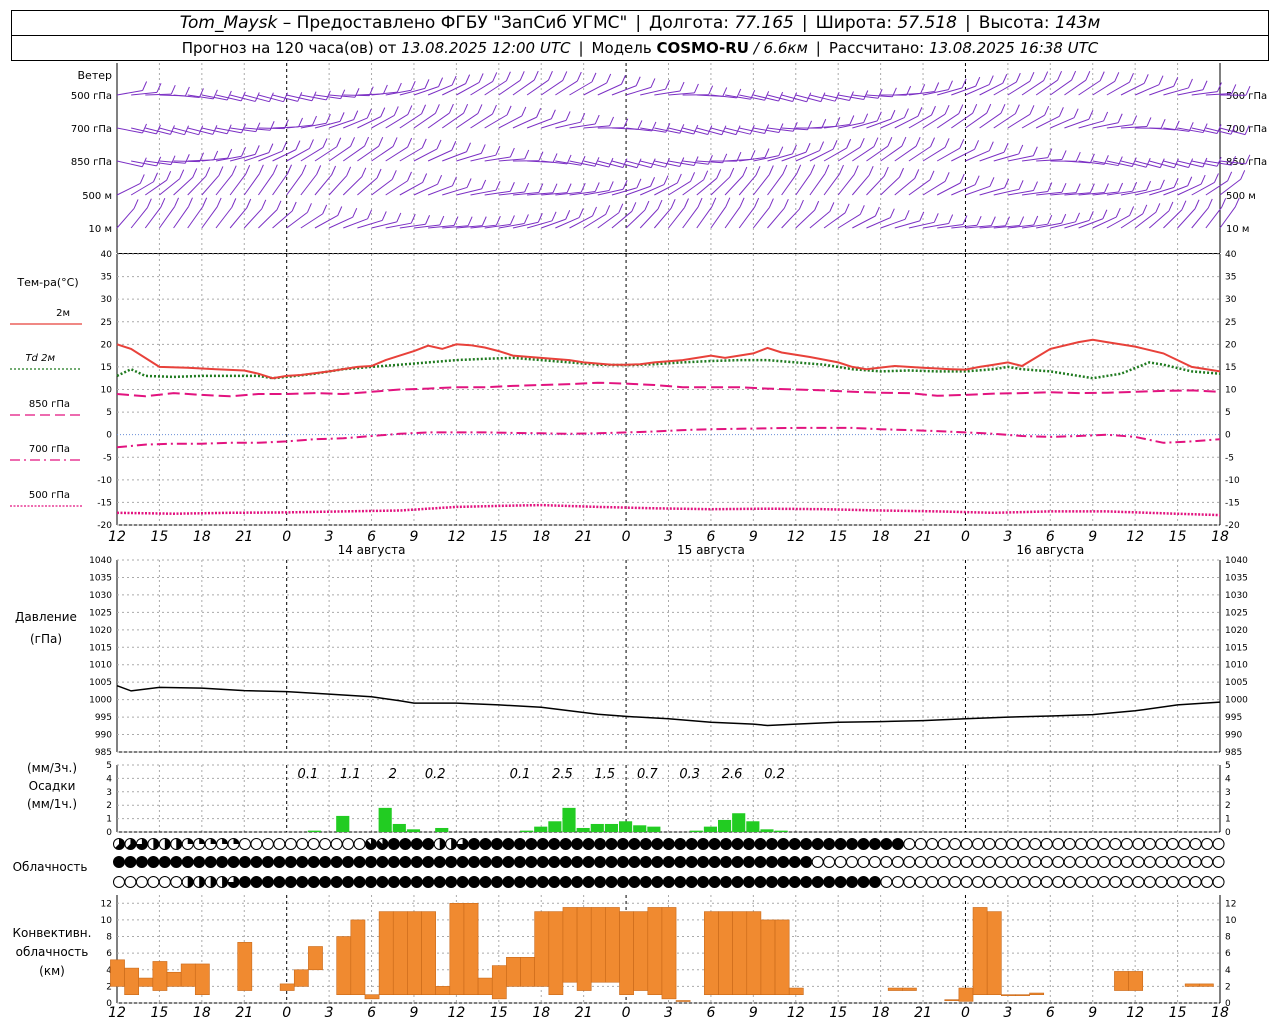  I want to click on time-tick-label: 15, so click(838, 537).